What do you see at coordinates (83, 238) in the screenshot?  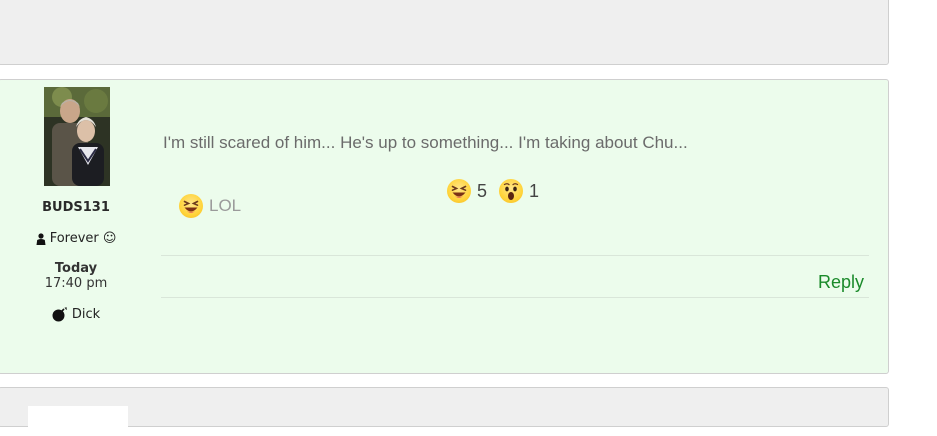 I see `author-rank-label: Forever ☺` at bounding box center [83, 238].